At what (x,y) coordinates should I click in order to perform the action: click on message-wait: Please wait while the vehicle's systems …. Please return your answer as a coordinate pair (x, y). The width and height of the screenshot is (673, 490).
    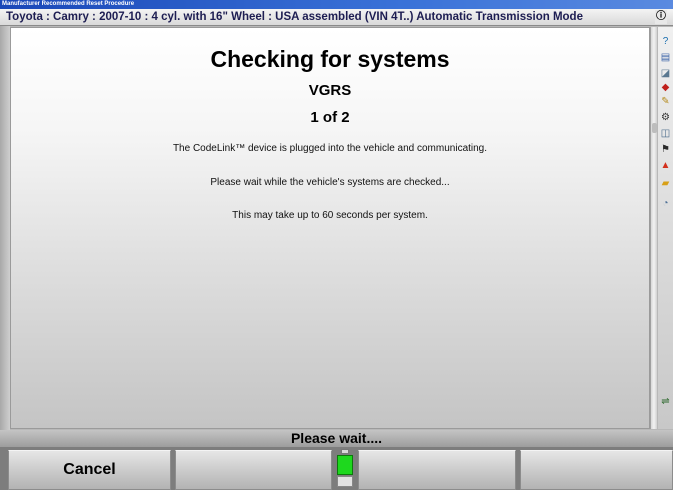
    Looking at the image, I should click on (330, 182).